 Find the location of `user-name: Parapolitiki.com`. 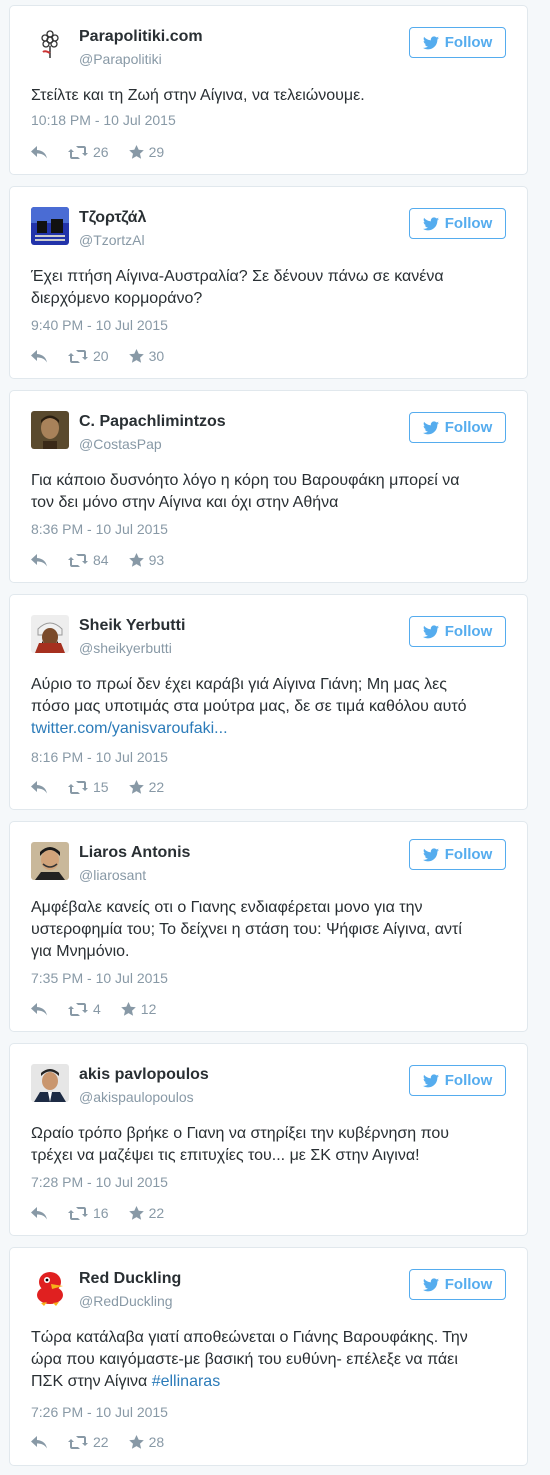

user-name: Parapolitiki.com is located at coordinates (141, 37).